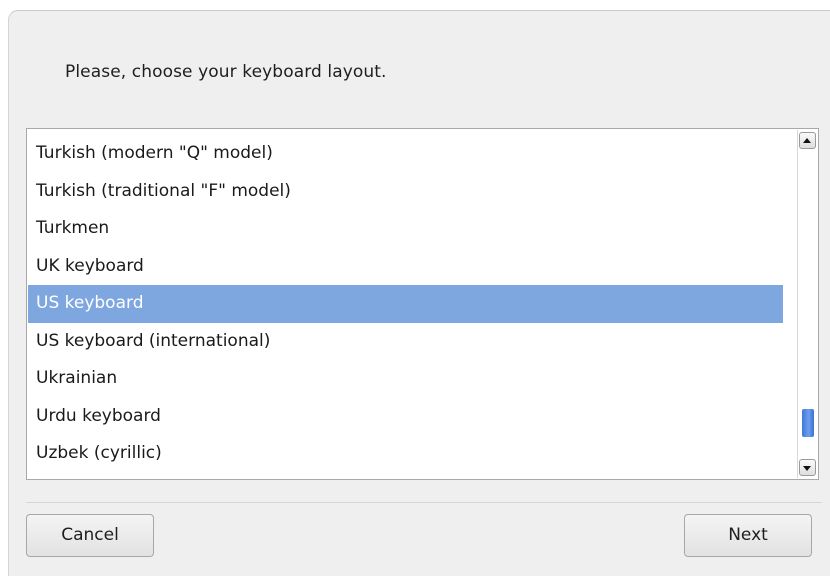 This screenshot has width=830, height=576. I want to click on list-item-selected: US keyboard, so click(405, 304).